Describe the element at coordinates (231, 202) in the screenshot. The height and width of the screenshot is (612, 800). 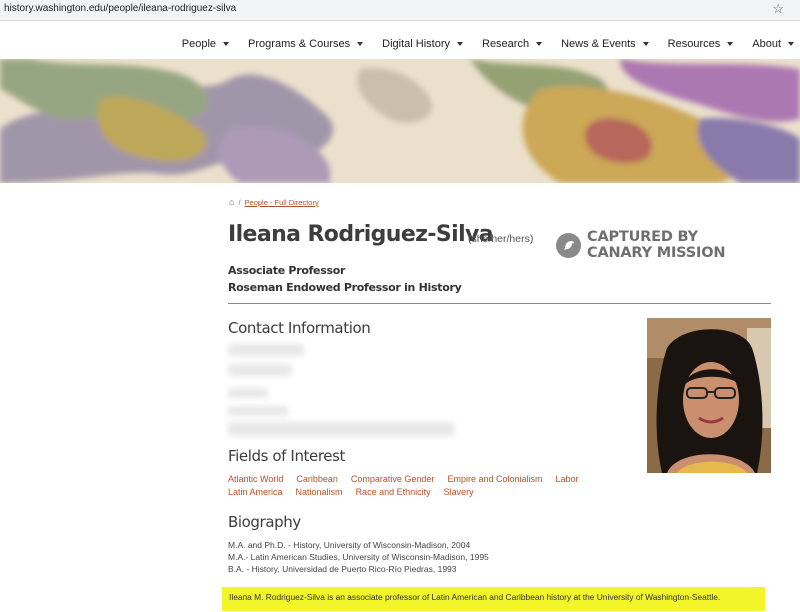
I see `home-icon: ⌂` at that location.